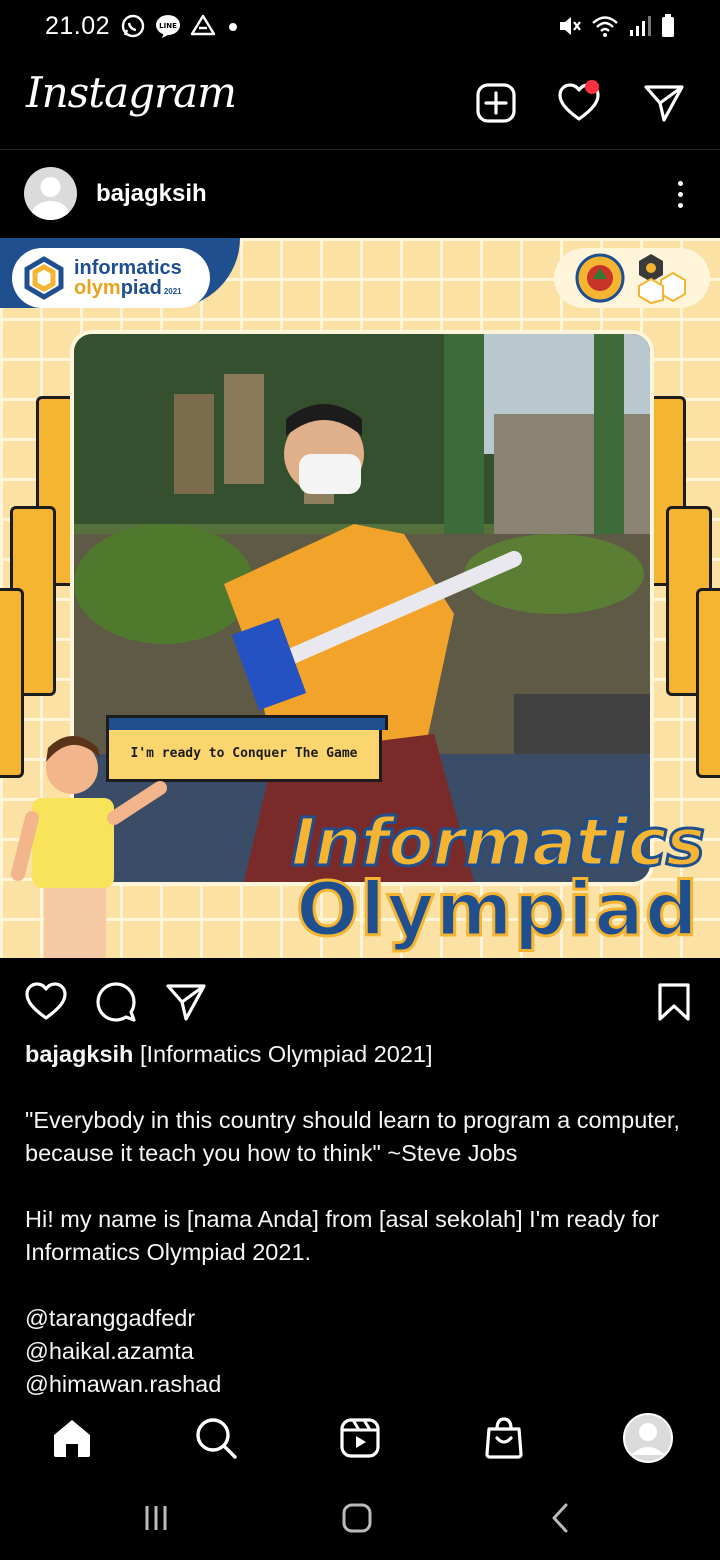 The width and height of the screenshot is (720, 1560). I want to click on organizer-badge-icon, so click(662, 279).